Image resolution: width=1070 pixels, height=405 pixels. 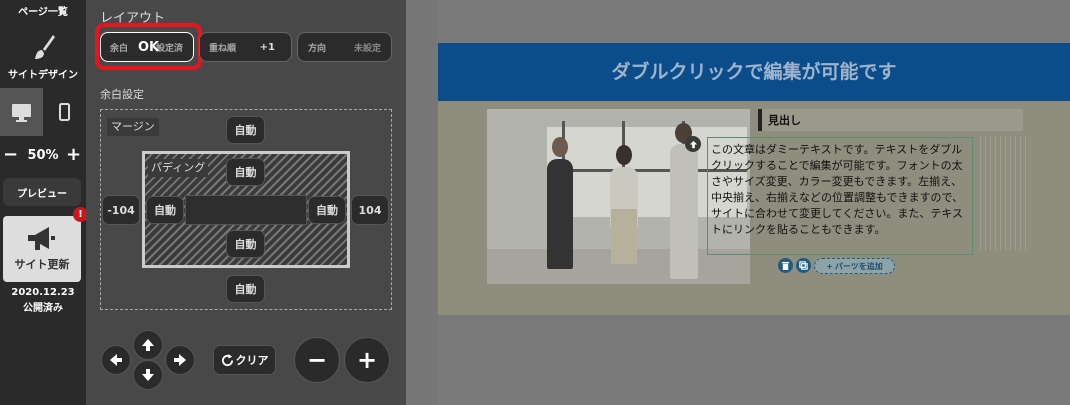 I want to click on megaphone-icon, so click(x=41, y=238).